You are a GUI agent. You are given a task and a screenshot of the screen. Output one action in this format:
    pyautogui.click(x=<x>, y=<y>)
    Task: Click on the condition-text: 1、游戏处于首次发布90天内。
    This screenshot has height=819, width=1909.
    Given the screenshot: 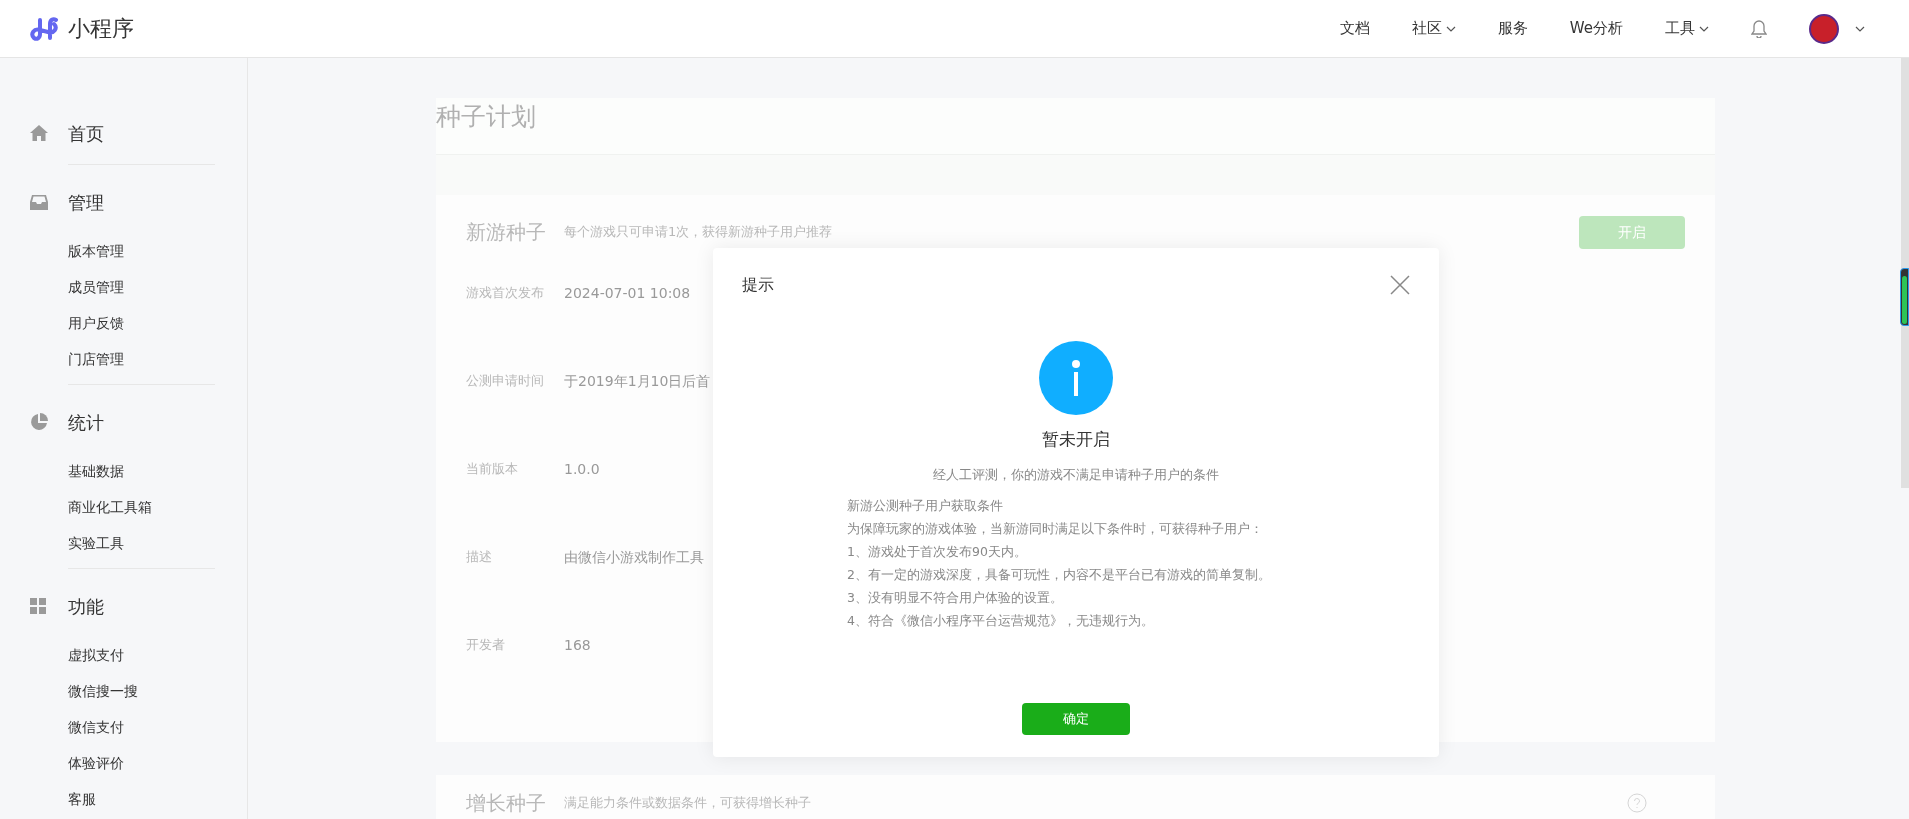 What is the action you would take?
    pyautogui.click(x=937, y=552)
    